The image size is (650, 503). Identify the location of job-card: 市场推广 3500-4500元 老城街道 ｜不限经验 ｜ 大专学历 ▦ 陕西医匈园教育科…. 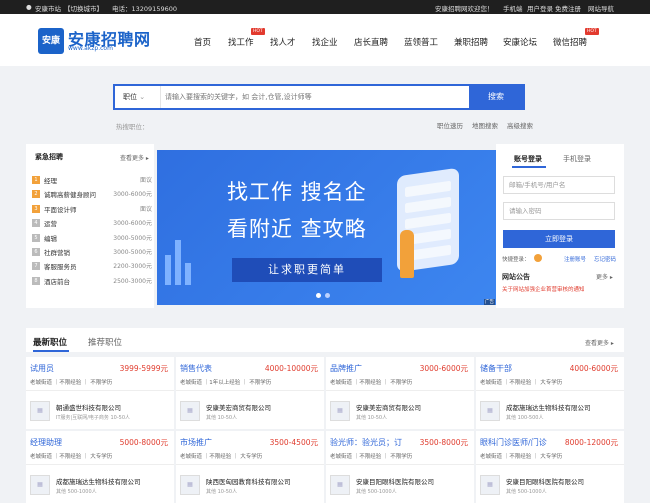
(250, 467).